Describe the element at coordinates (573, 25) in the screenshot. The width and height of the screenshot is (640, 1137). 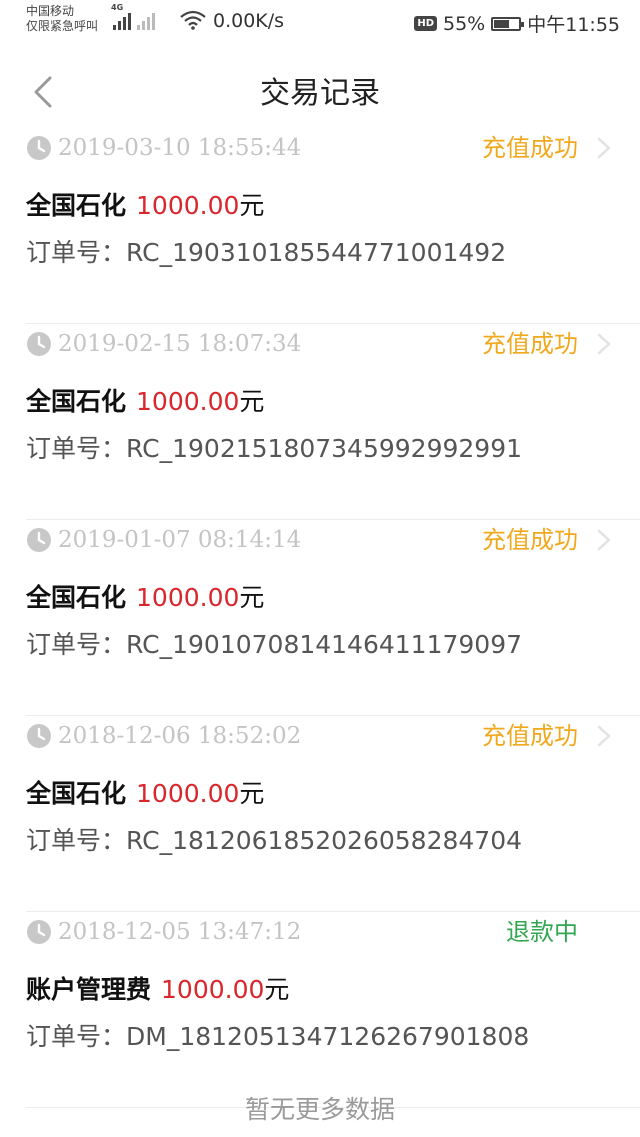
I see `clock-time: 中午11:55` at that location.